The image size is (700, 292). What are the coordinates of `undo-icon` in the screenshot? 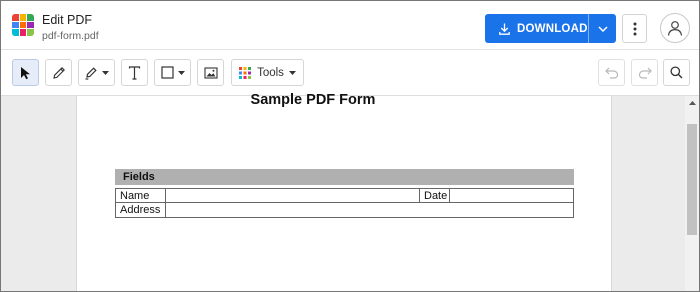 It's located at (611, 73).